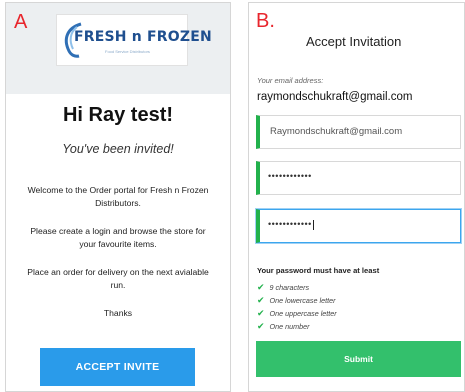 The width and height of the screenshot is (465, 392). Describe the element at coordinates (118, 313) in the screenshot. I see `thanks-text: Thanks` at that location.